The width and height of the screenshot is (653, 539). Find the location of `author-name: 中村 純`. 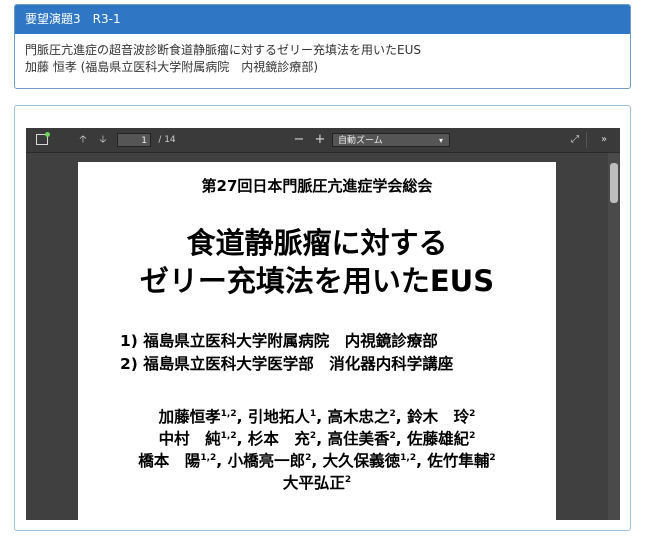

author-name: 中村 純 is located at coordinates (189, 439).